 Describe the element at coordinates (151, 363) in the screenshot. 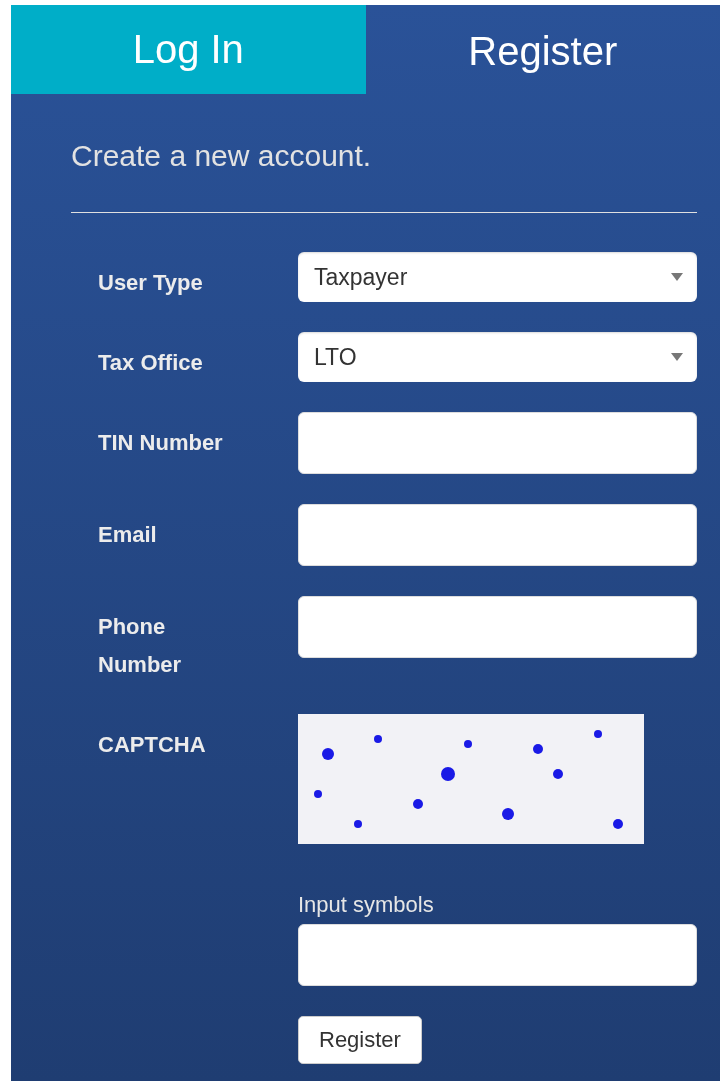

I see `field-label: Tax Office` at that location.